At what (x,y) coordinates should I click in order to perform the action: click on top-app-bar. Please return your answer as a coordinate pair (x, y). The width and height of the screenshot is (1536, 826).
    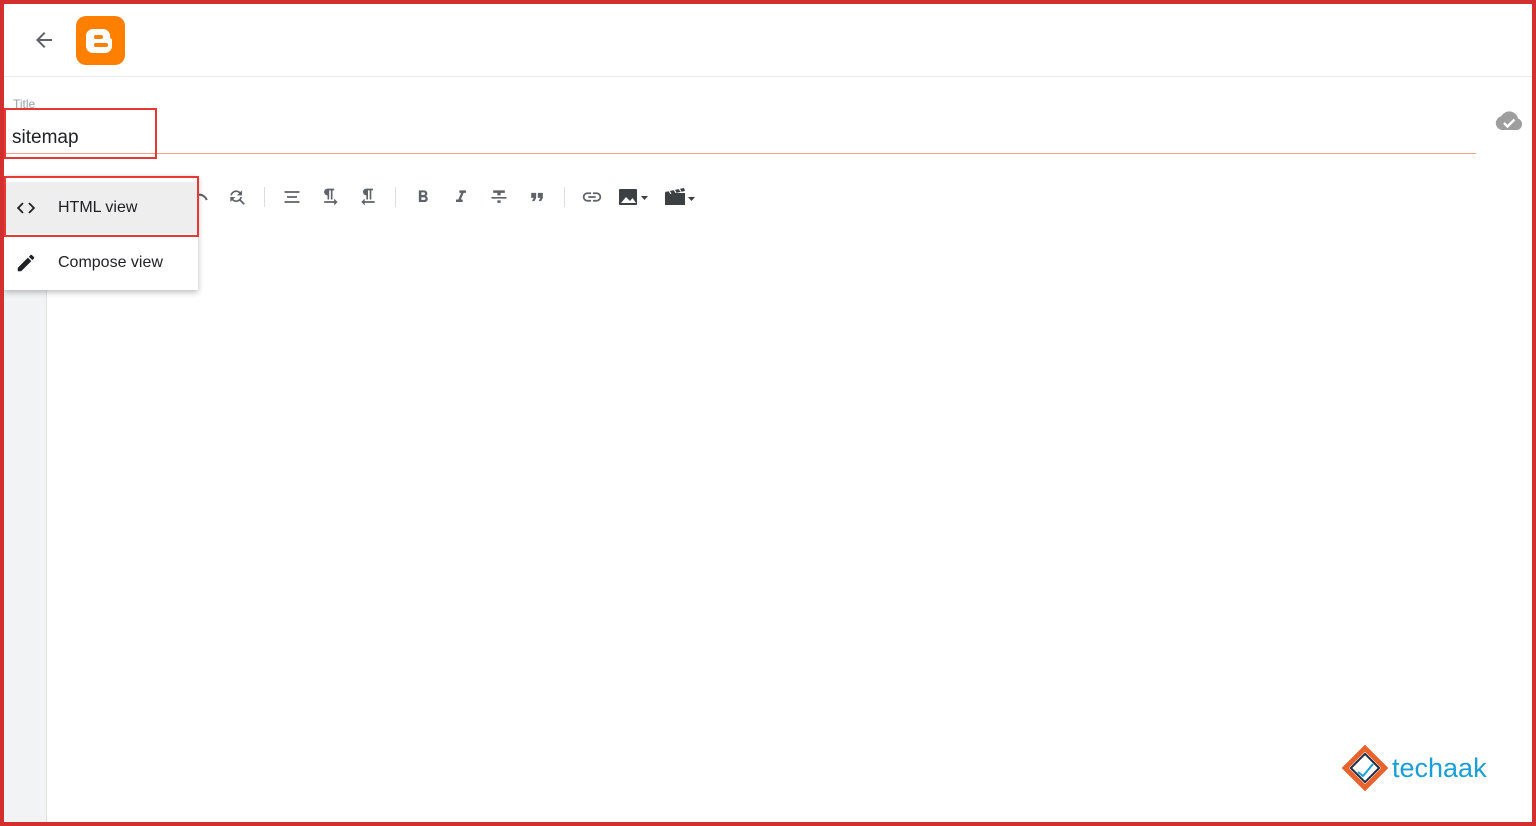
    Looking at the image, I should click on (768, 40).